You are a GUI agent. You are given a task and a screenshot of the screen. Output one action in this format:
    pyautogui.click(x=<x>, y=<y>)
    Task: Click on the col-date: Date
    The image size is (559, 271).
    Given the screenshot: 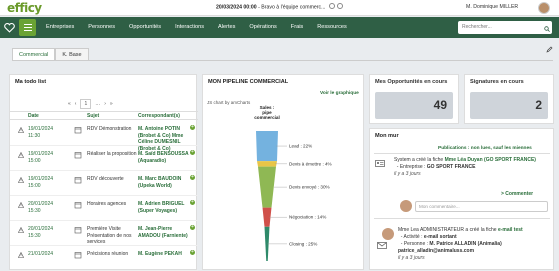 What is the action you would take?
    pyautogui.click(x=33, y=116)
    